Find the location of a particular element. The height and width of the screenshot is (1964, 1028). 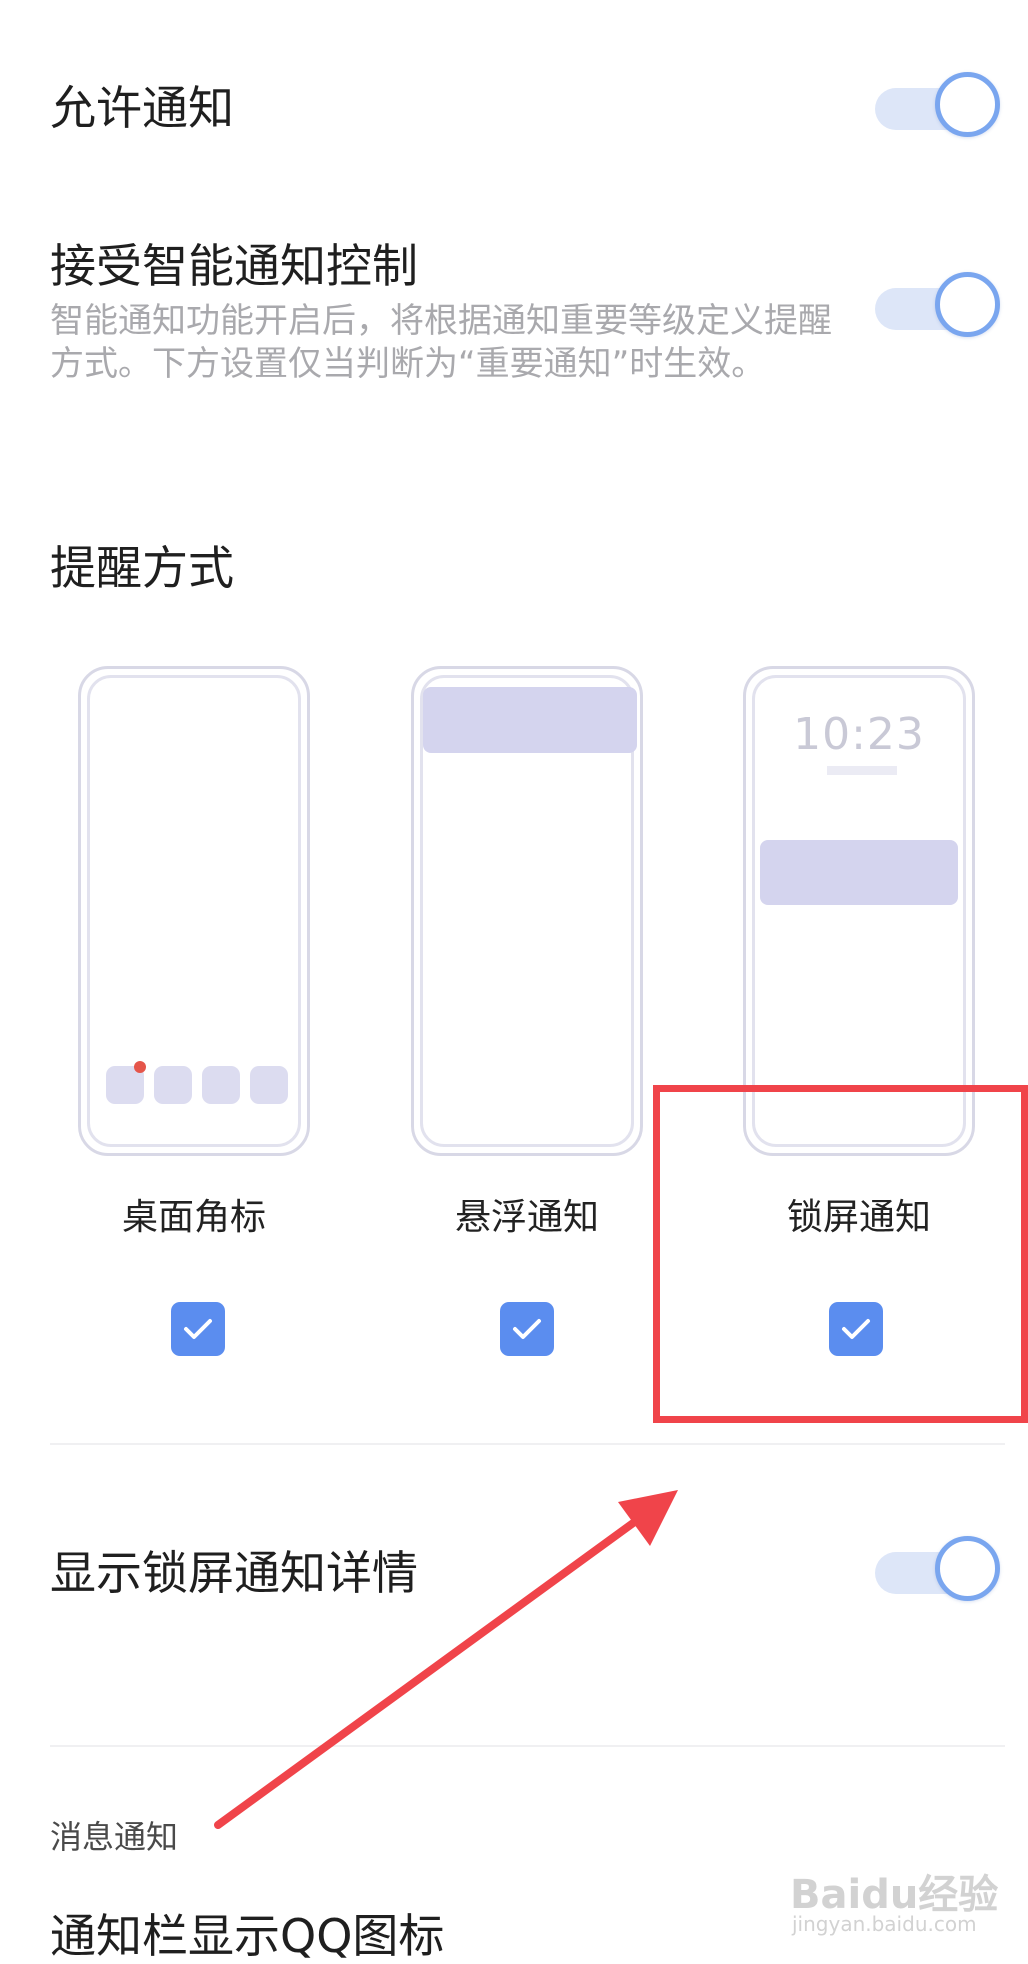

desktop-badge-checkbox is located at coordinates (198, 1329).